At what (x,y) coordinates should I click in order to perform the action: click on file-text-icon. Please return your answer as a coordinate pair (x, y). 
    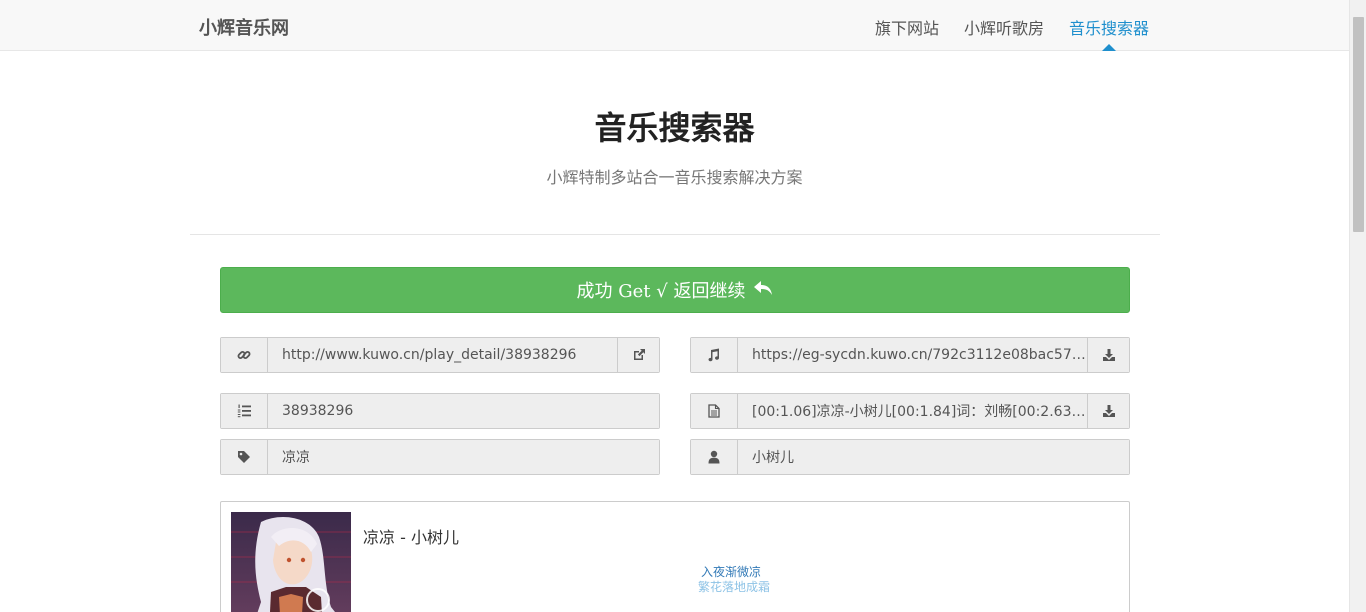
    Looking at the image, I should click on (714, 411).